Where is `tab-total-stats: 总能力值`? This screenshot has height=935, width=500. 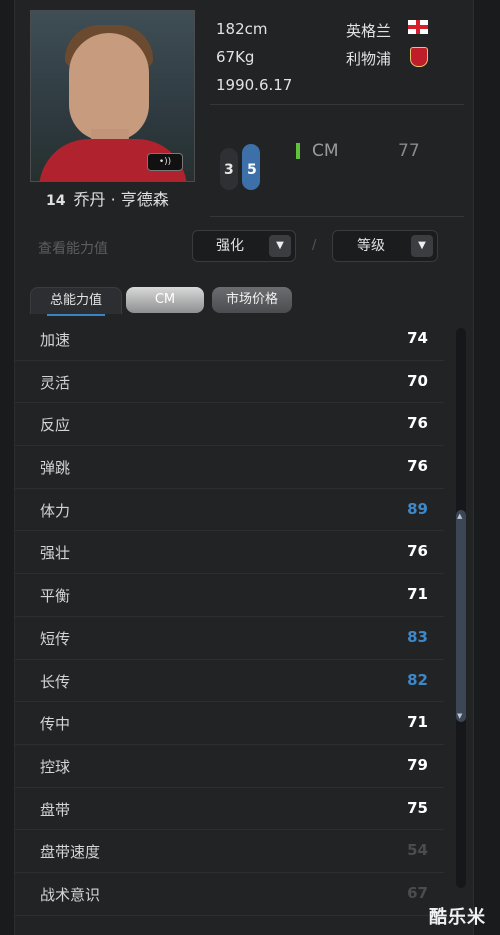 tab-total-stats: 总能力值 is located at coordinates (76, 301).